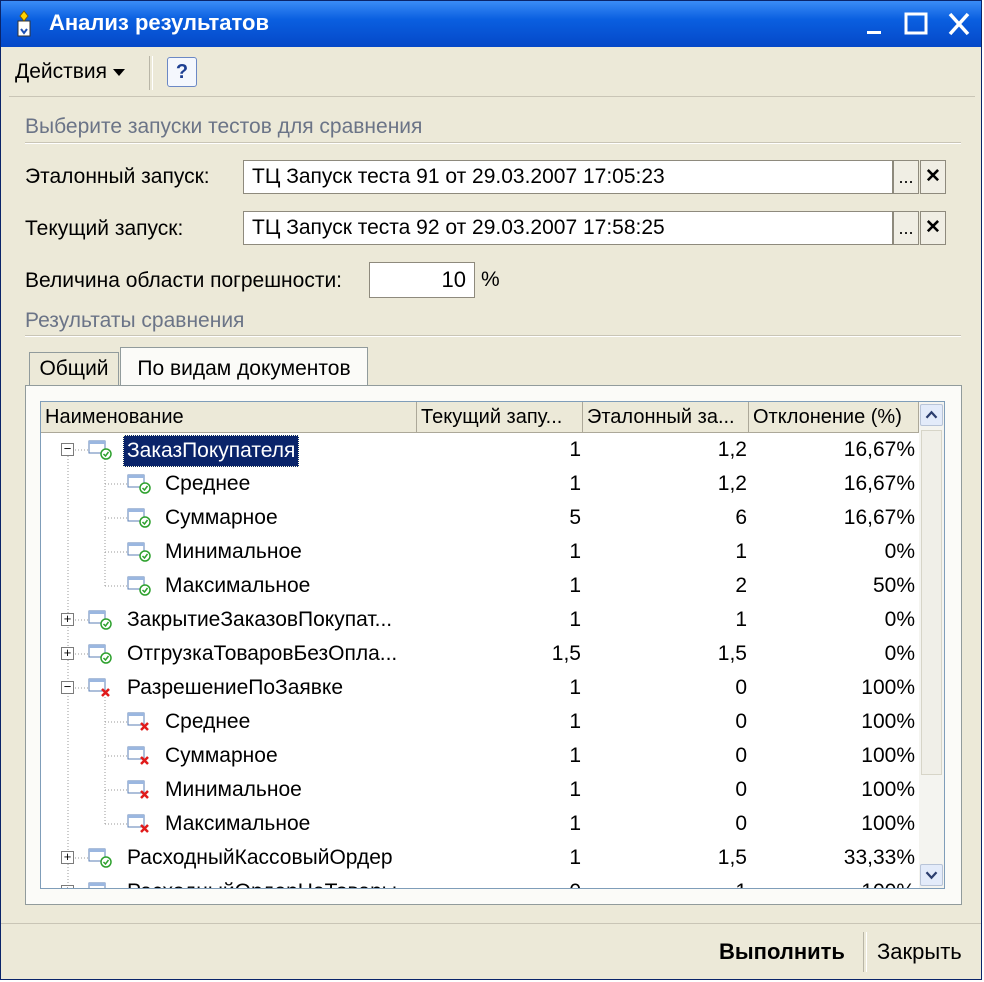 The width and height of the screenshot is (984, 982). I want to click on row-reference: 6, so click(741, 517).